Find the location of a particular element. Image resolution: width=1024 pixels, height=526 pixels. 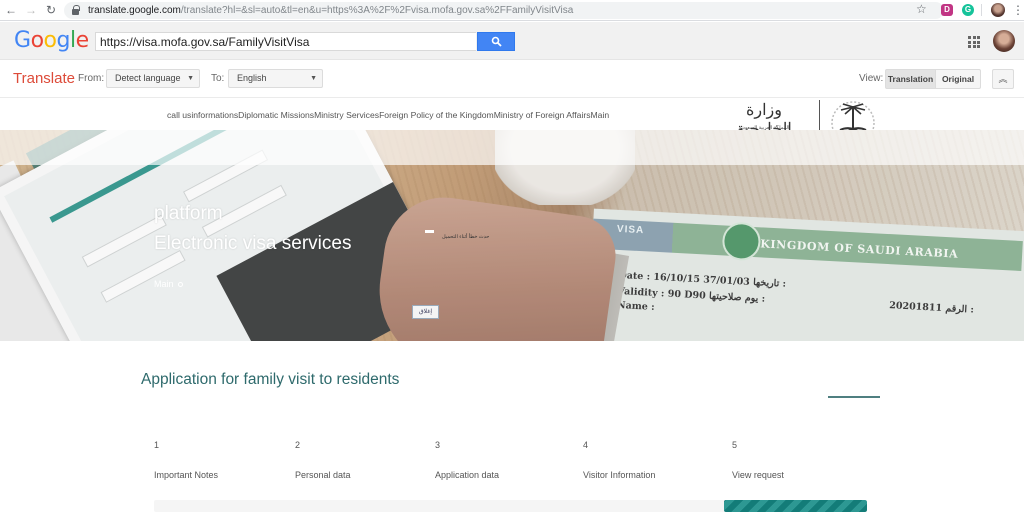

toolbar-divider is located at coordinates (981, 10).